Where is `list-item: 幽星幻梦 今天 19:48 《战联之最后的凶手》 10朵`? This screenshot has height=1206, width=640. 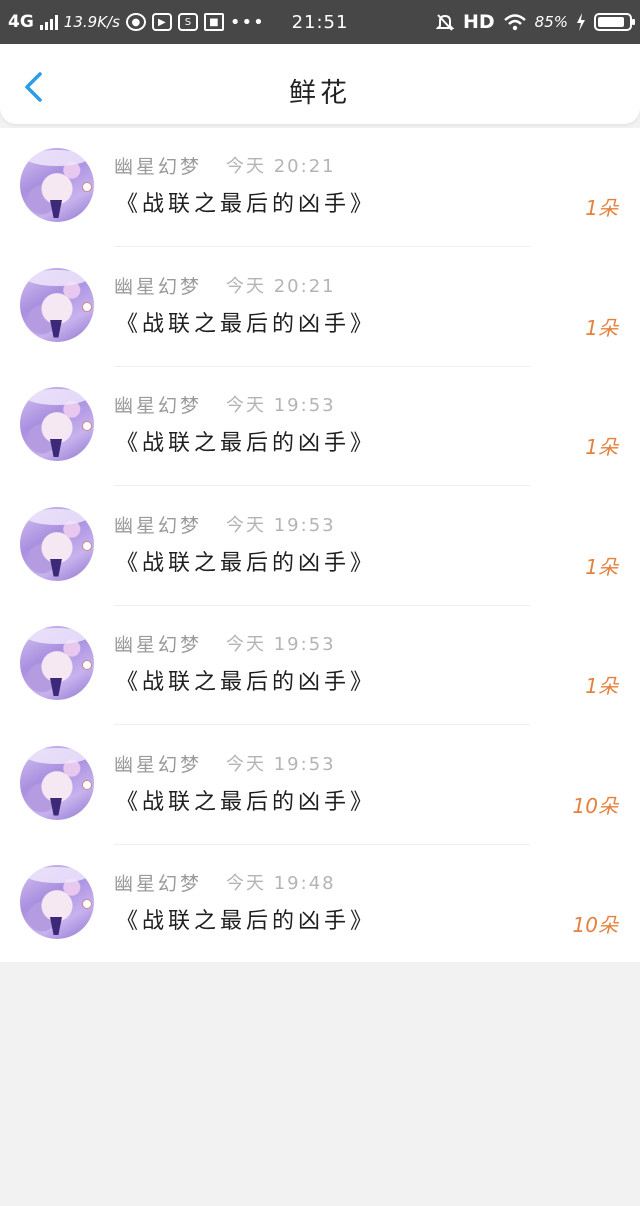
list-item: 幽星幻梦 今天 19:48 《战联之最后的凶手》 10朵 is located at coordinates (320, 904).